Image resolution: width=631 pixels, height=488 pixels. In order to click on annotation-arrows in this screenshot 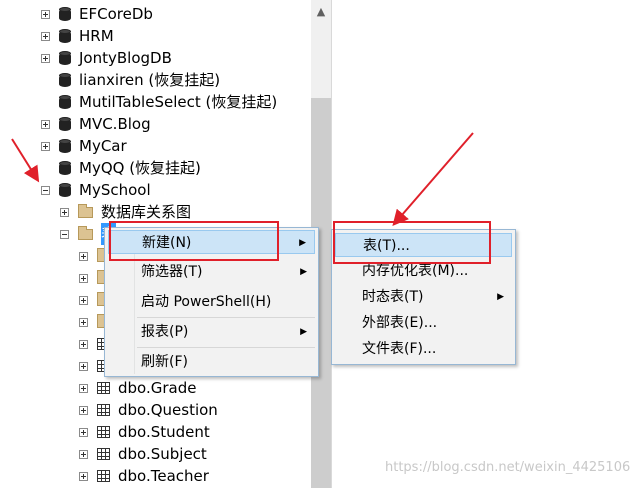, I will do `click(242, 179)`.